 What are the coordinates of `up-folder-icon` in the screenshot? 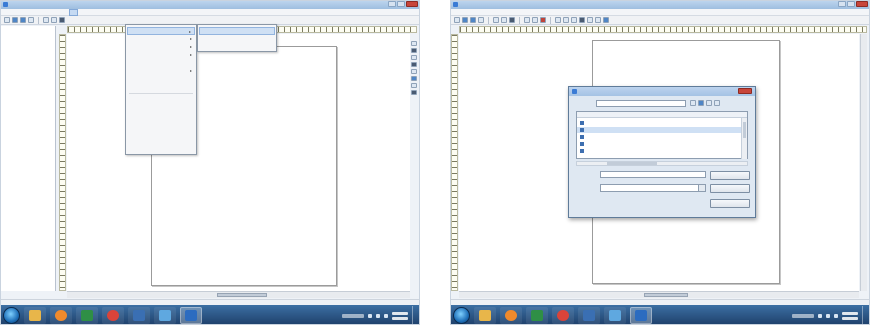 It's located at (701, 103).